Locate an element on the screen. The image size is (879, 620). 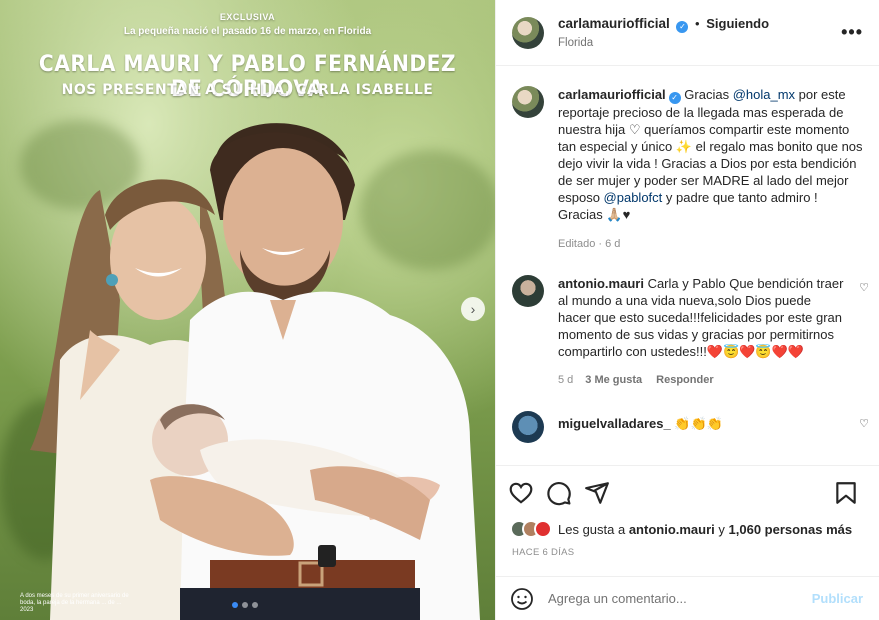
carousel-indicator is located at coordinates (245, 605).